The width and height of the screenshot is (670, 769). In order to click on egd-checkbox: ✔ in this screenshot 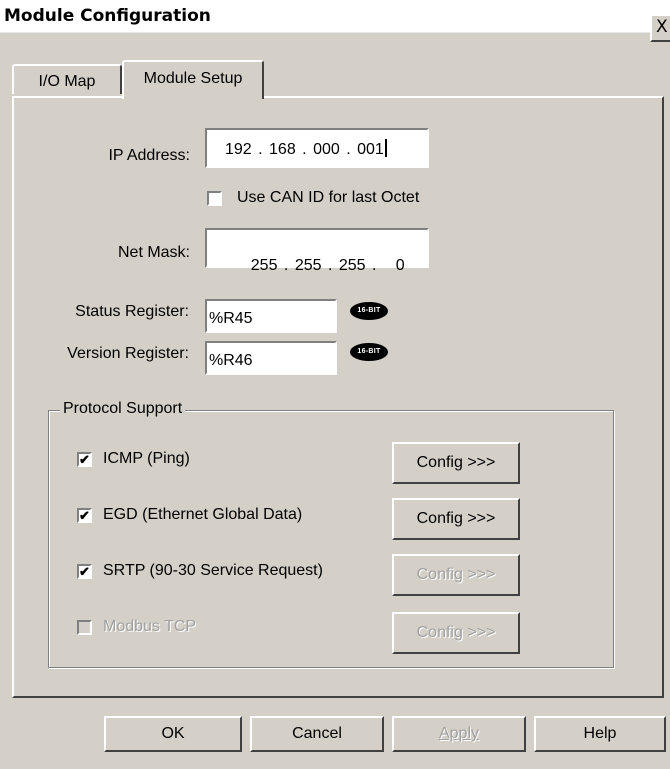, I will do `click(84, 515)`.